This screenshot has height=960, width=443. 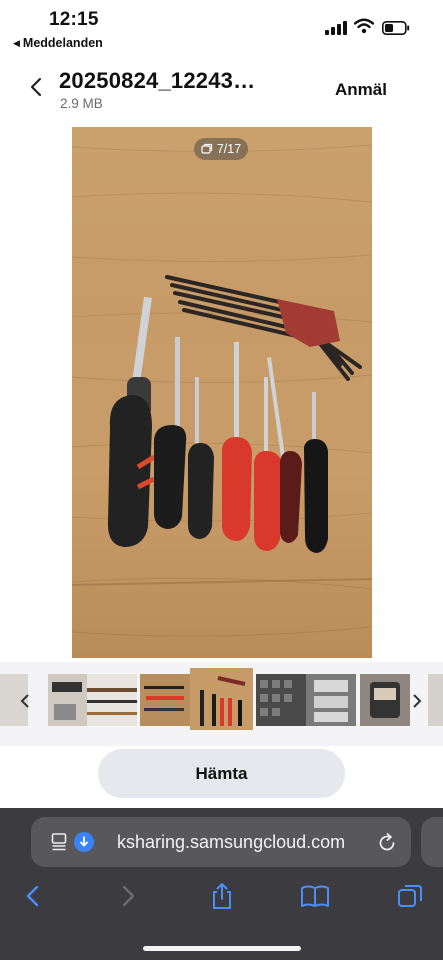 I want to click on back-triangle-icon: ◀, so click(x=16, y=43).